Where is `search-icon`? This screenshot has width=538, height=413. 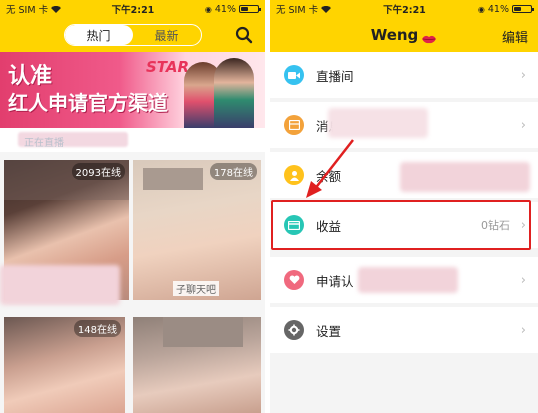
search-icon is located at coordinates (244, 35).